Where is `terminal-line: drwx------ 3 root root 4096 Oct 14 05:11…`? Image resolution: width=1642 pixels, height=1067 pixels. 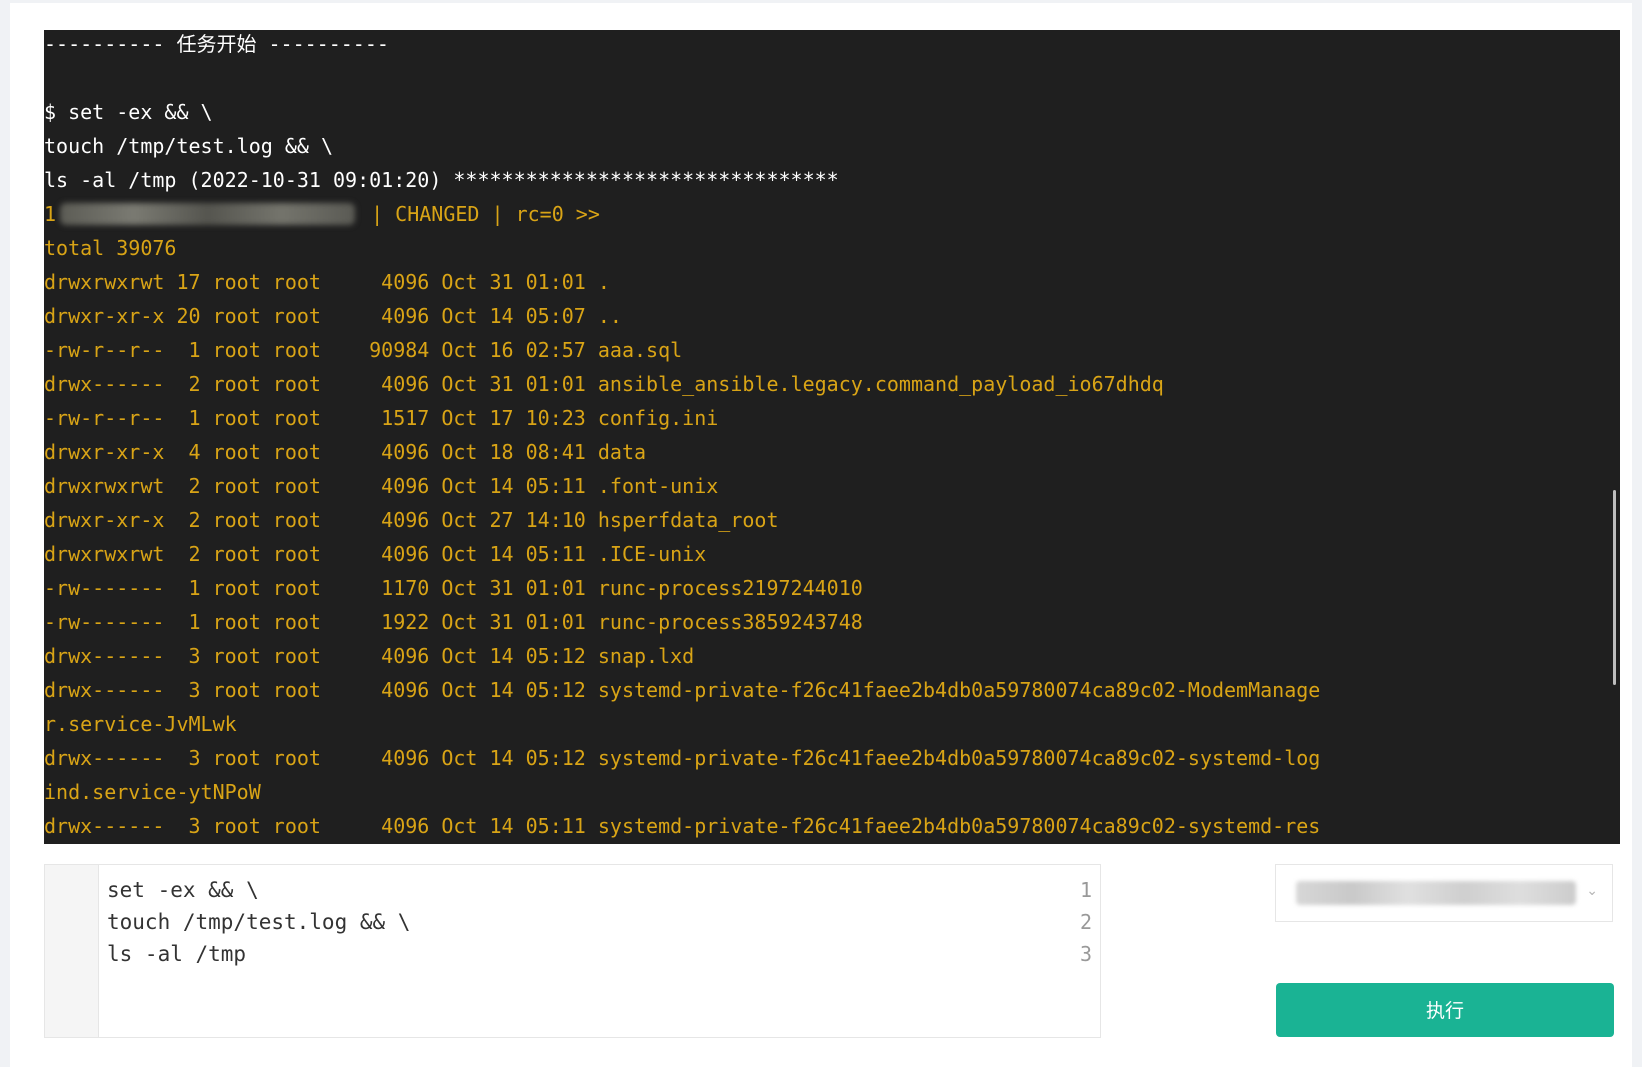 terminal-line: drwx------ 3 root root 4096 Oct 14 05:11… is located at coordinates (682, 826).